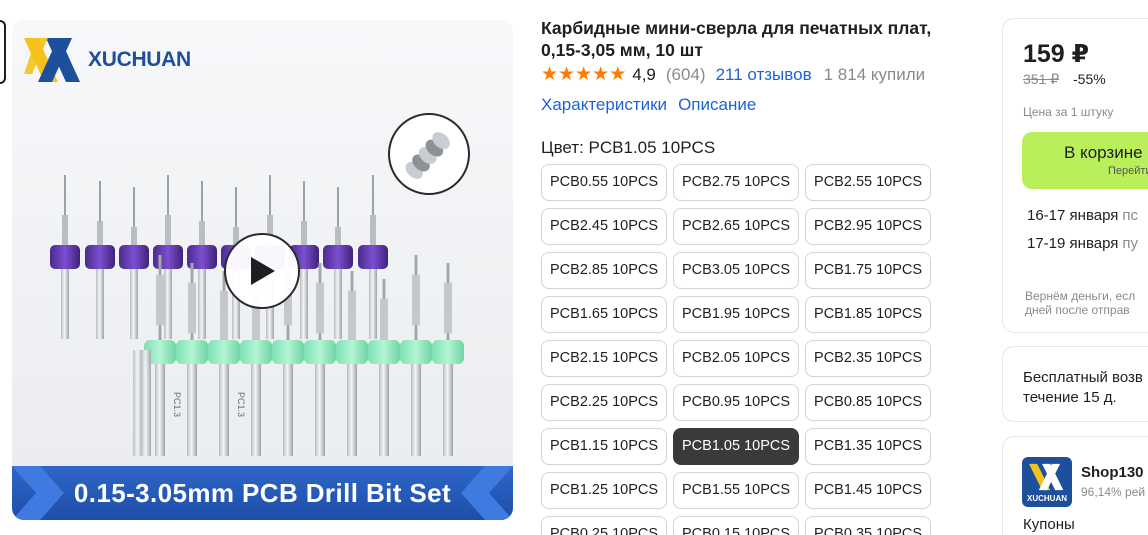 The height and width of the screenshot is (535, 1148). What do you see at coordinates (764, 75) in the screenshot?
I see `reviews-link: 211 отзывов` at bounding box center [764, 75].